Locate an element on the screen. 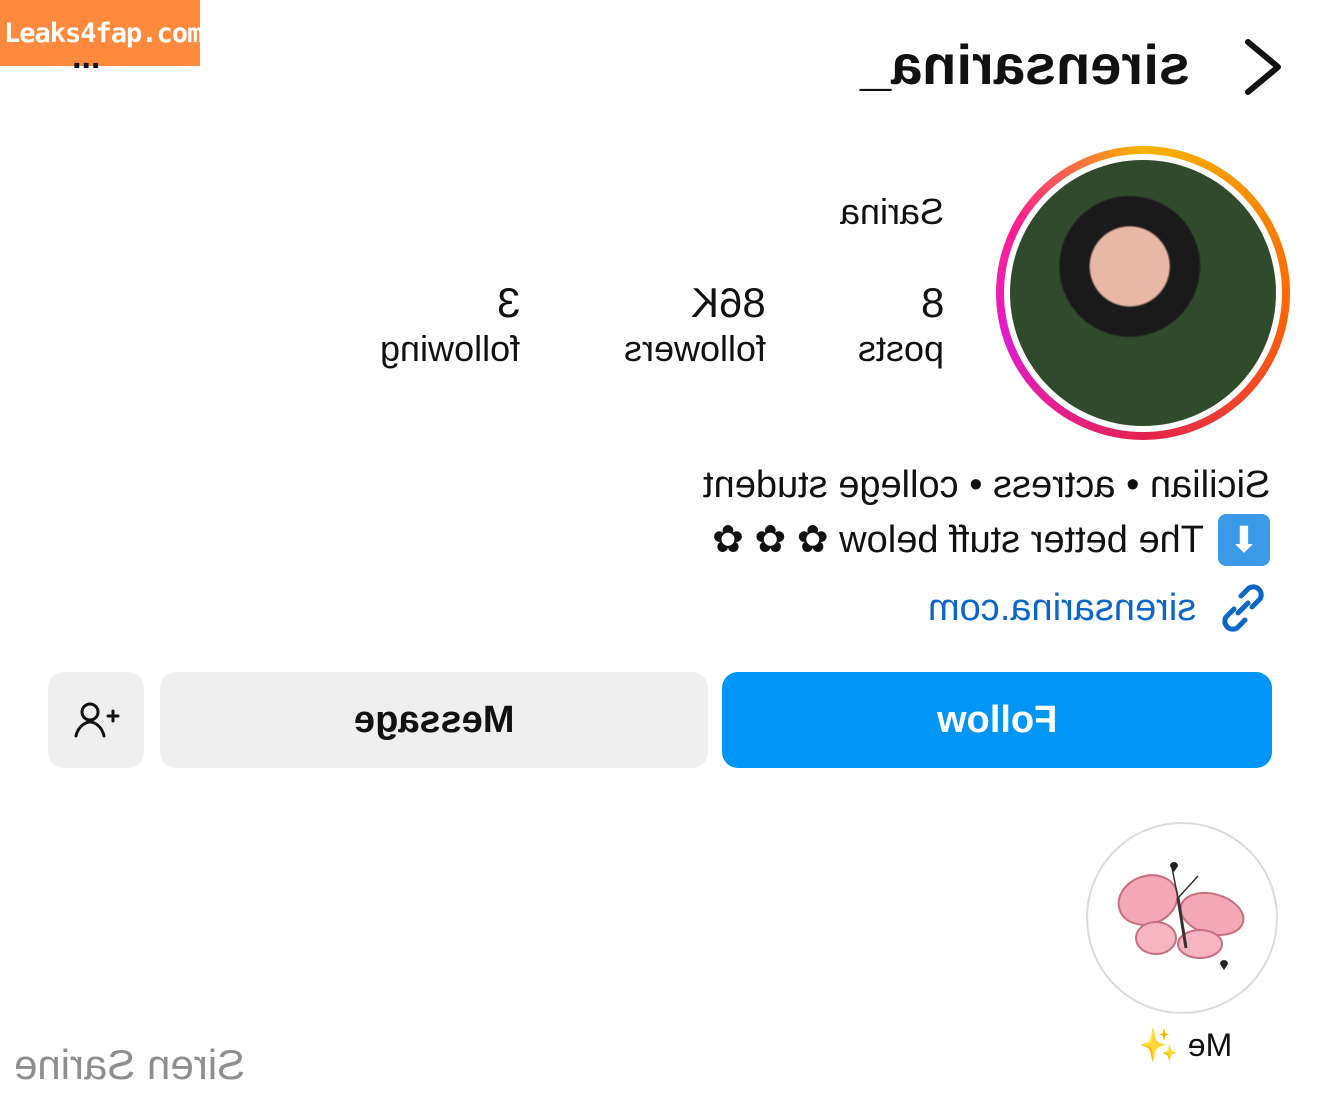 This screenshot has height=1102, width=1320. stat-posts: 8 posts is located at coordinates (901, 324).